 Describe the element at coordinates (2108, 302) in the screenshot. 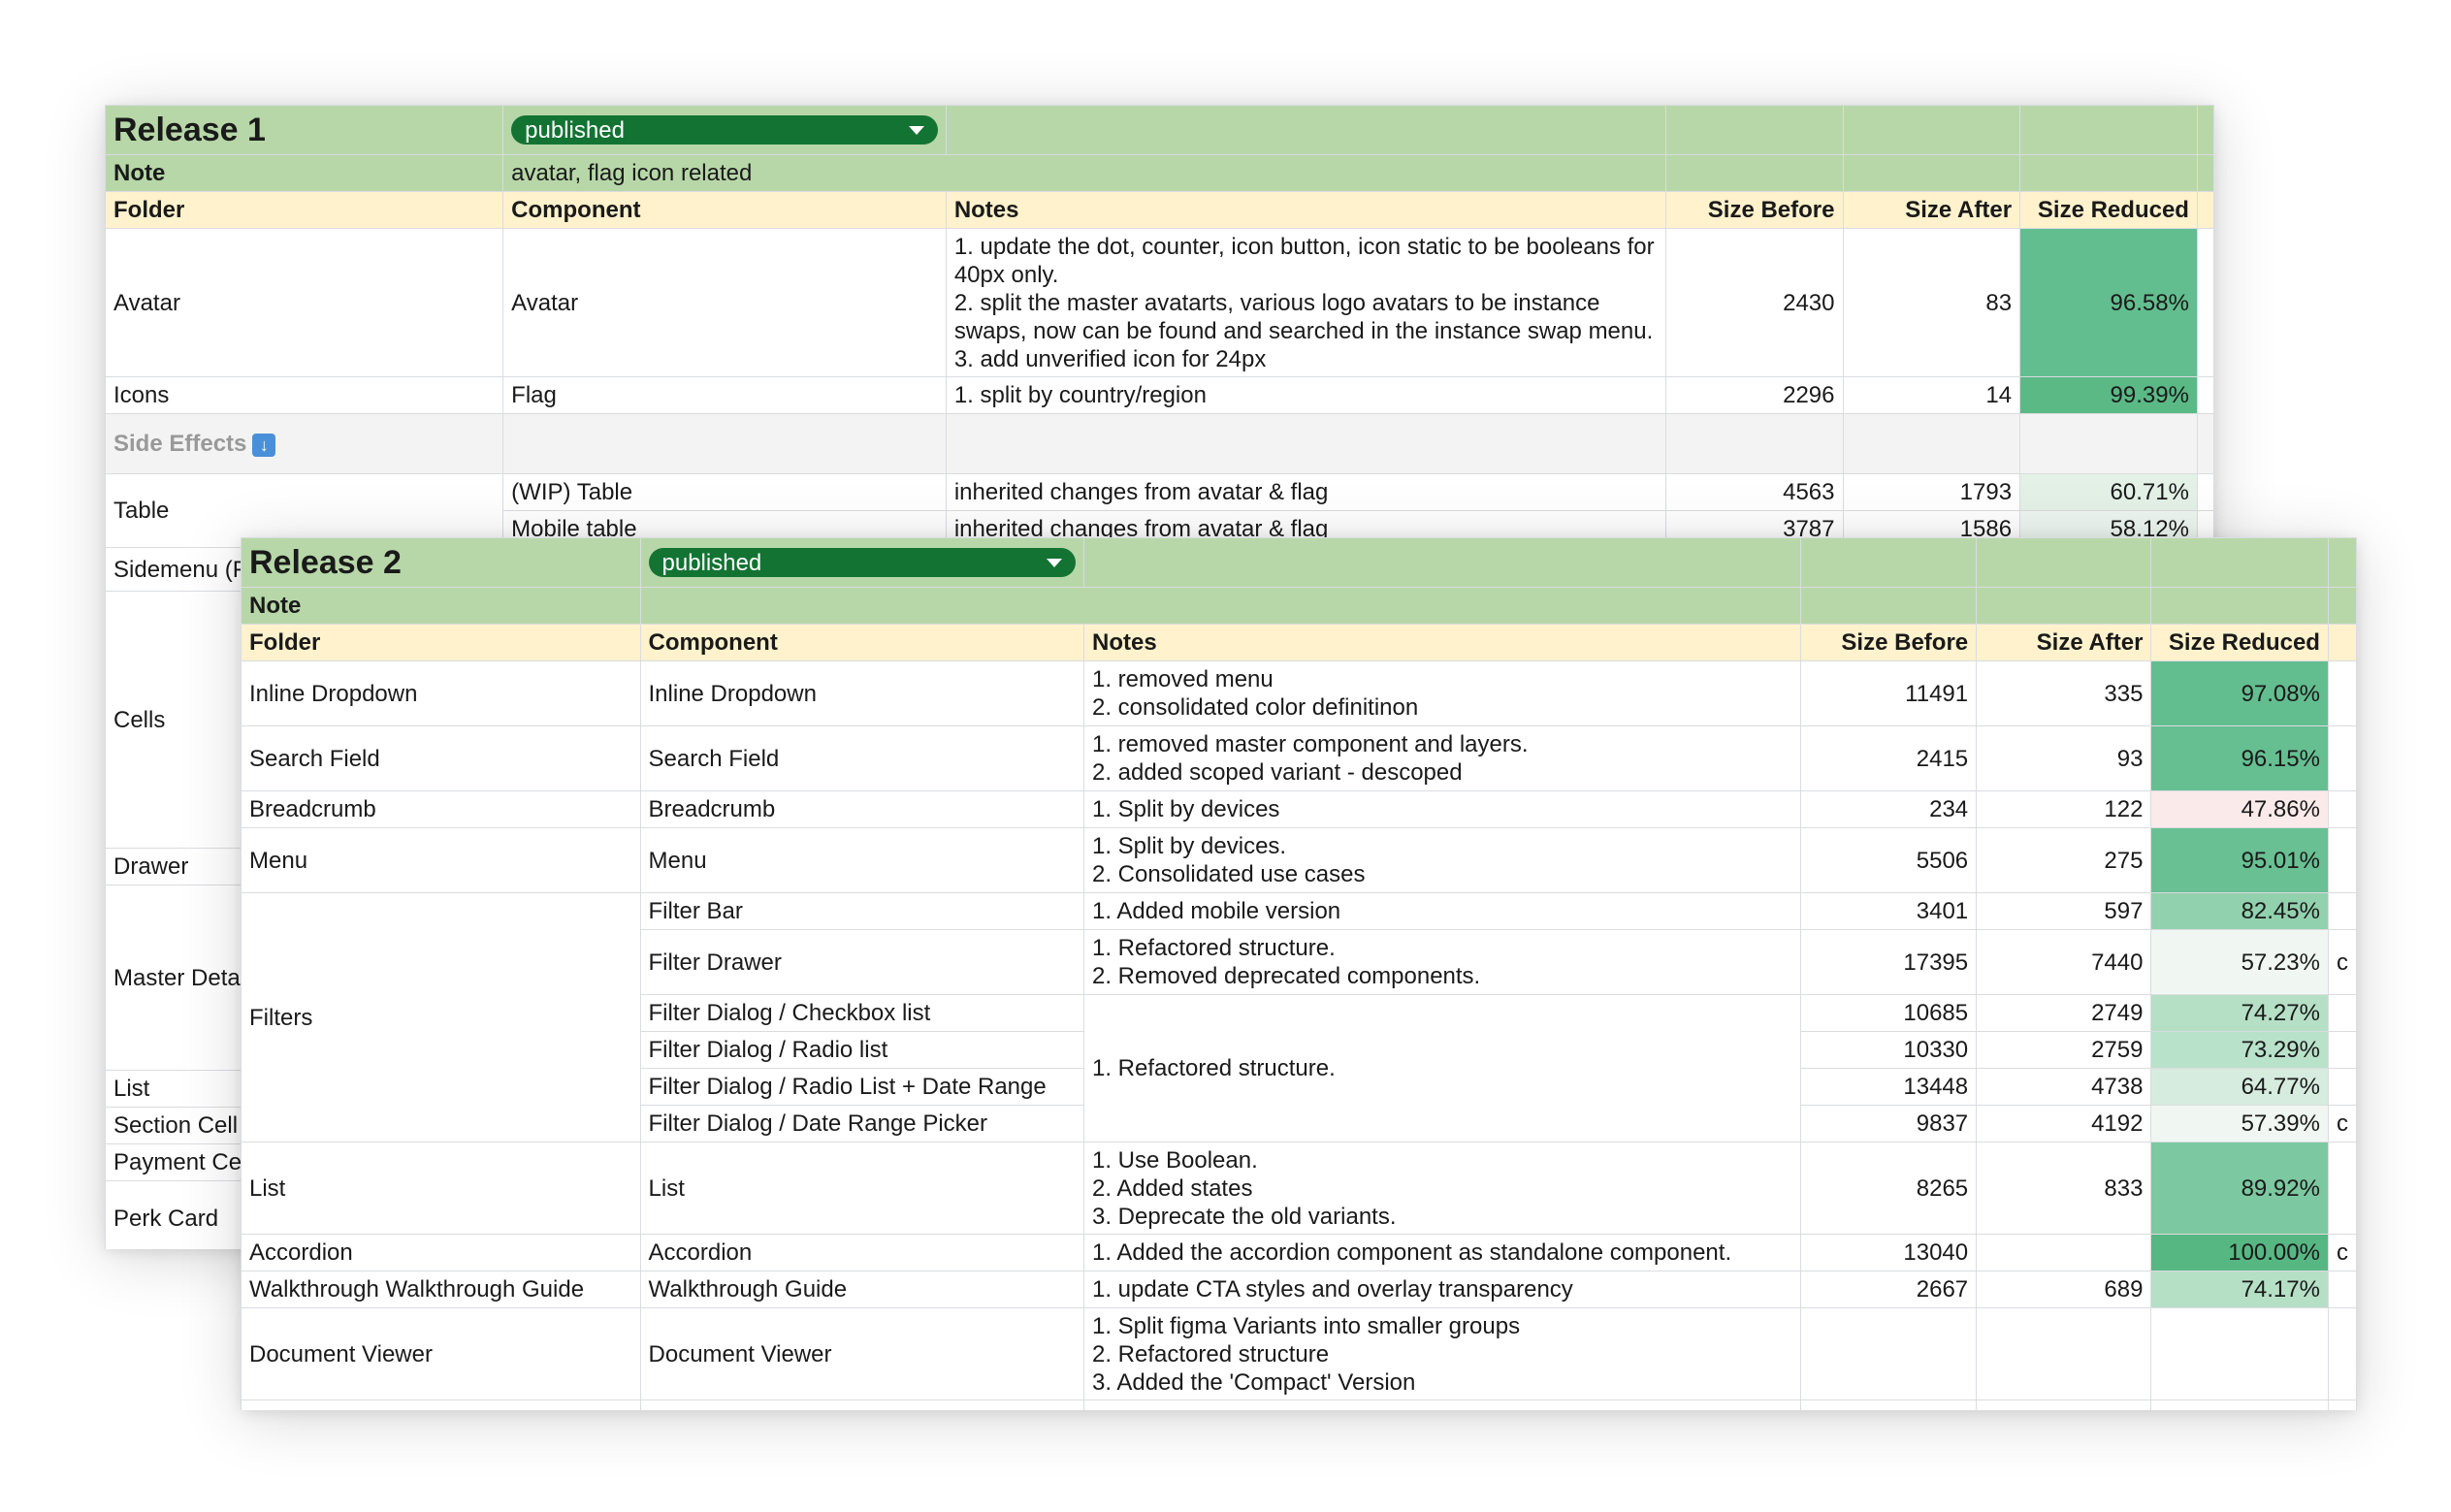

I see `size-reduced-cell: 96.58%` at that location.